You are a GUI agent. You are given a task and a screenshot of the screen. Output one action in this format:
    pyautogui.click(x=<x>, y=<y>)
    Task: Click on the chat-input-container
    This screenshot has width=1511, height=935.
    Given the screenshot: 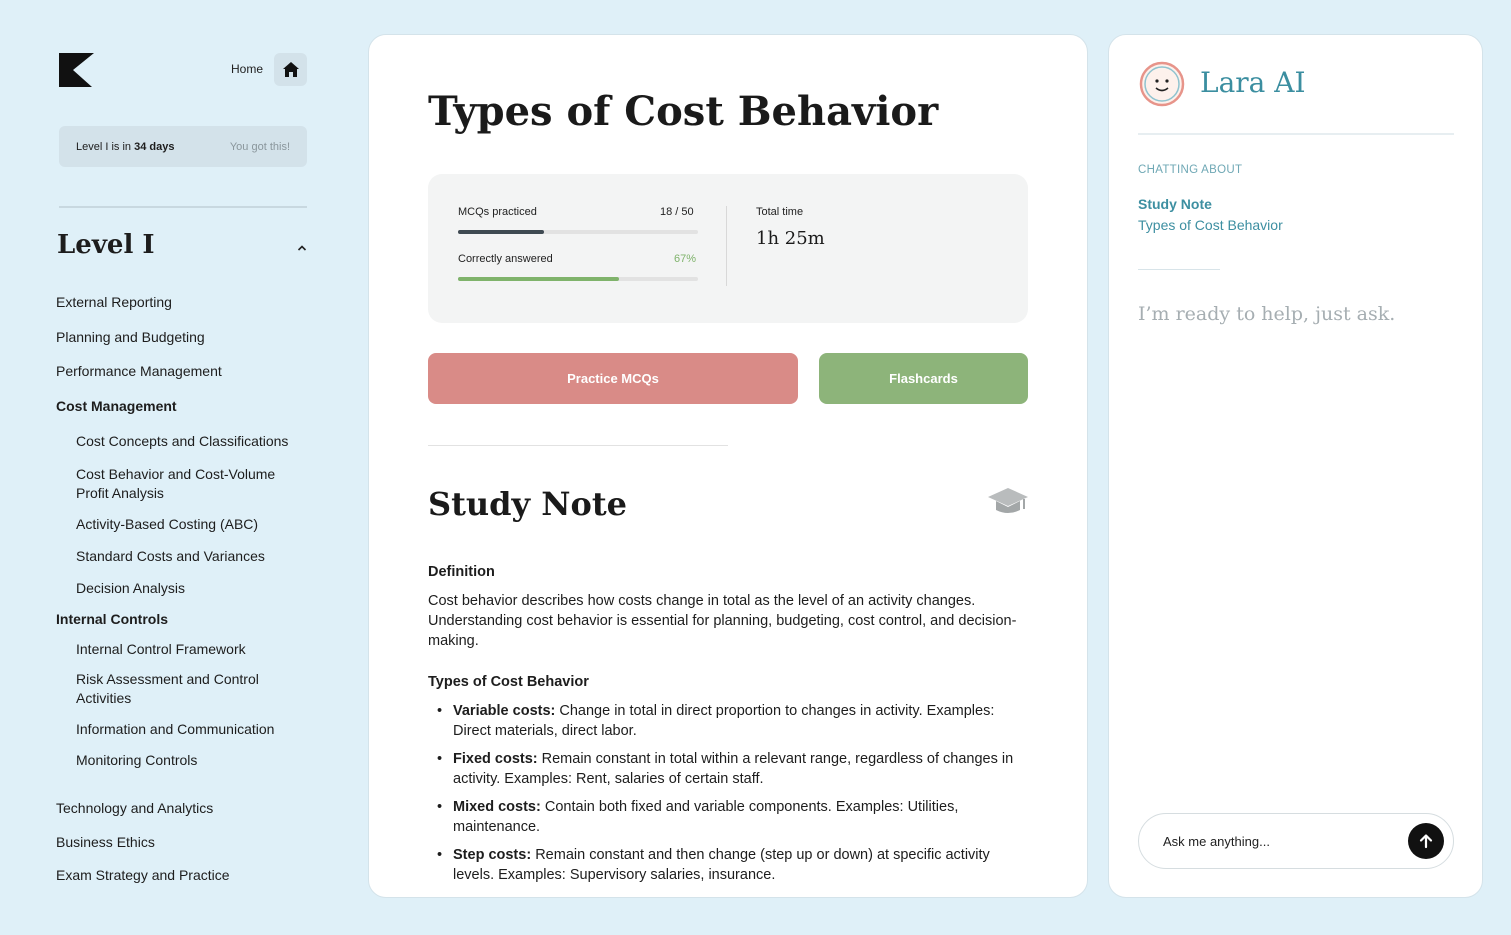 What is the action you would take?
    pyautogui.click(x=1296, y=841)
    